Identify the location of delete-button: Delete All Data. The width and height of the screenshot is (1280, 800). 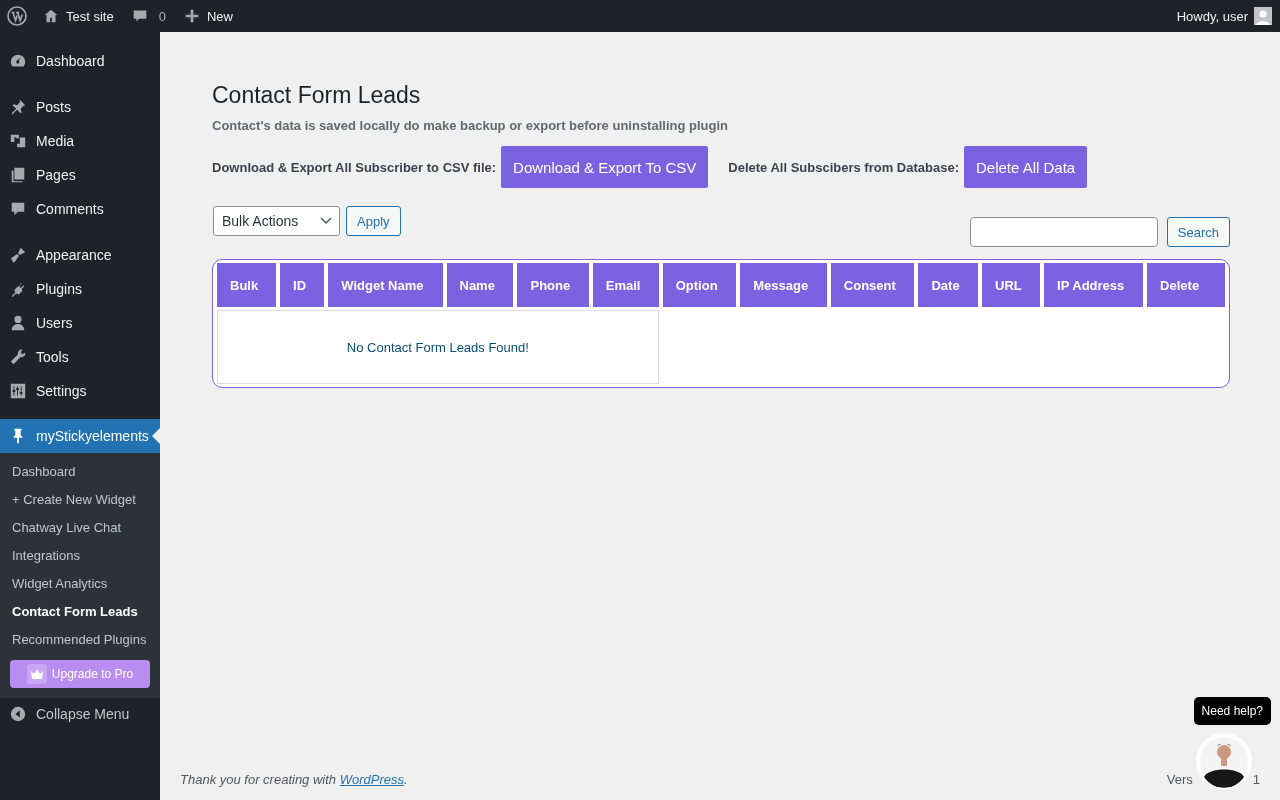
(1026, 167).